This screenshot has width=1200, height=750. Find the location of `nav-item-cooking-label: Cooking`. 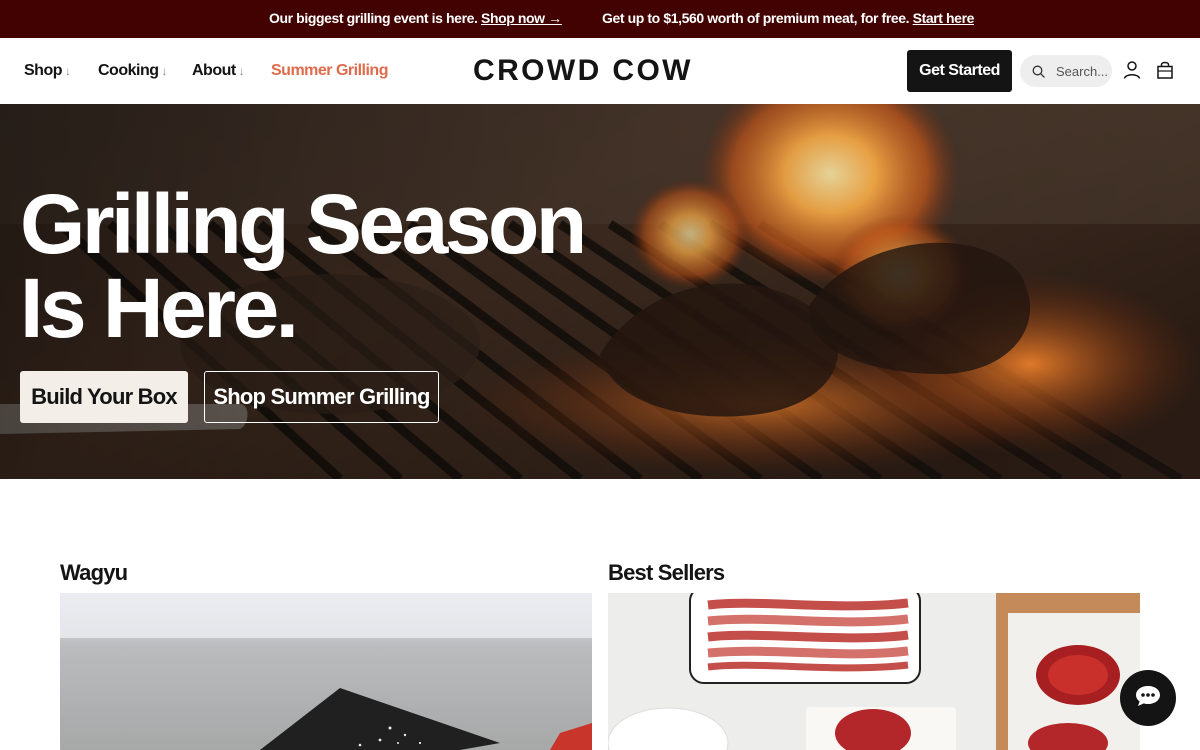

nav-item-cooking-label: Cooking is located at coordinates (128, 70).